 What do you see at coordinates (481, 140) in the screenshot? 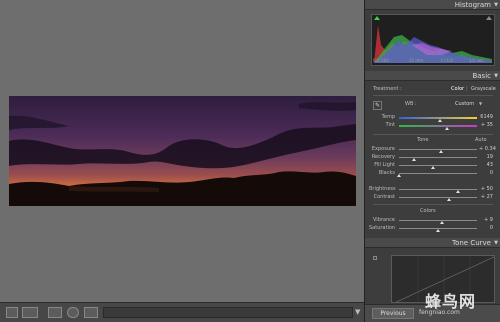
I see `auto-tone-button: Auto` at bounding box center [481, 140].